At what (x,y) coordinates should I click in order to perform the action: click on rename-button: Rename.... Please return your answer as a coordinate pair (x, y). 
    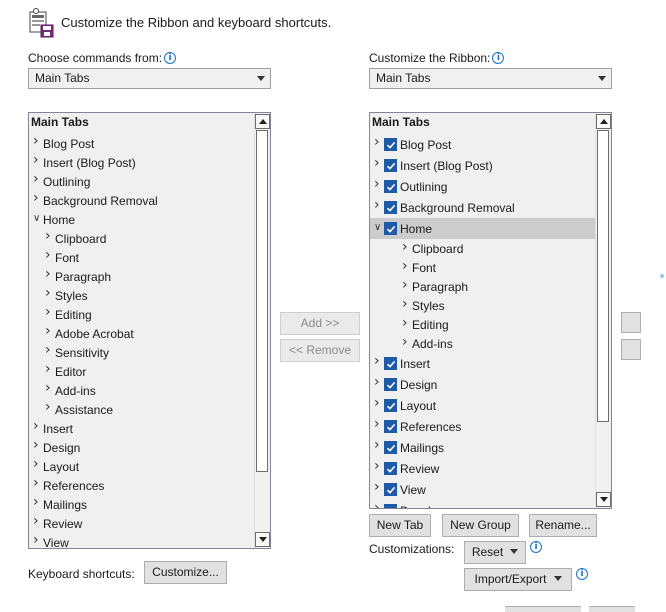
    Looking at the image, I should click on (563, 525).